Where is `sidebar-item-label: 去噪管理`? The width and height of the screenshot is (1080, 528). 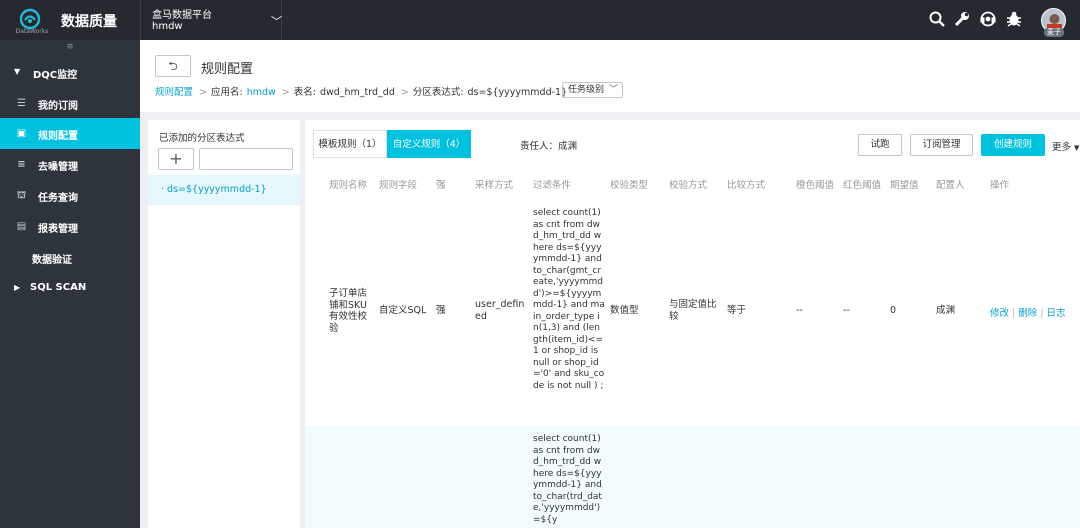
sidebar-item-label: 去噪管理 is located at coordinates (58, 167).